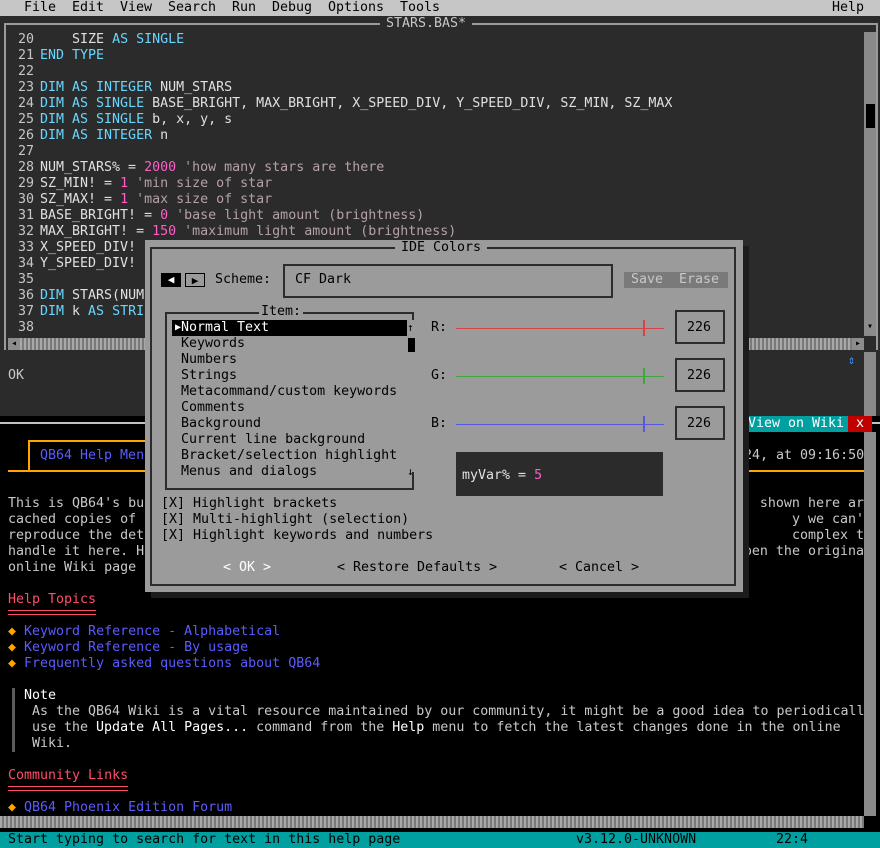 The height and width of the screenshot is (848, 880). I want to click on color-item: Numbers, so click(209, 360).